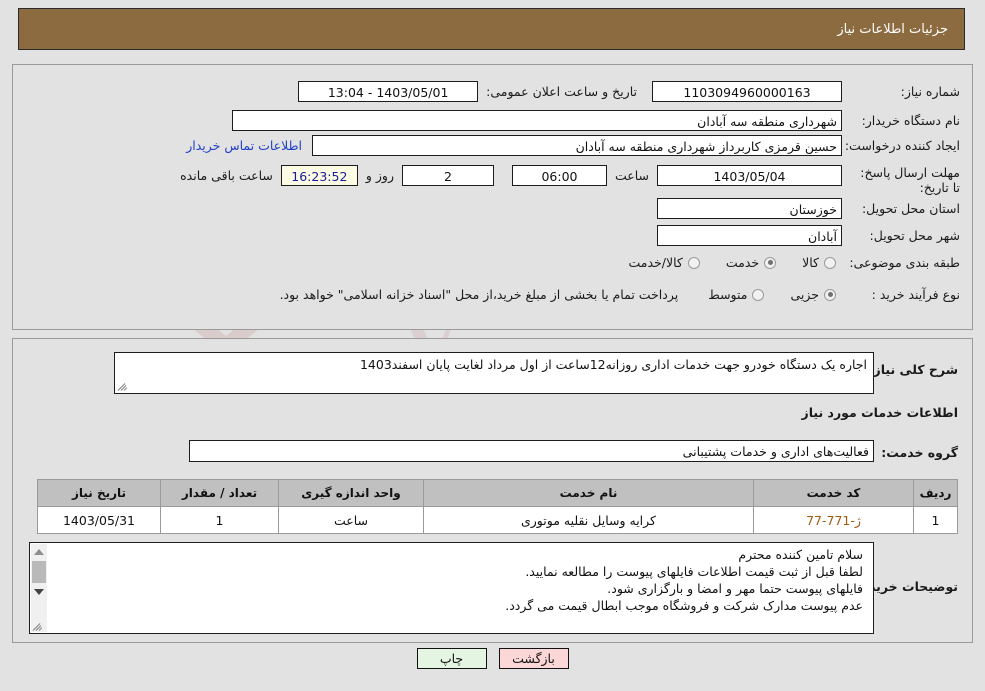  Describe the element at coordinates (742, 262) in the screenshot. I see `category-option-service-label: خدمت` at that location.